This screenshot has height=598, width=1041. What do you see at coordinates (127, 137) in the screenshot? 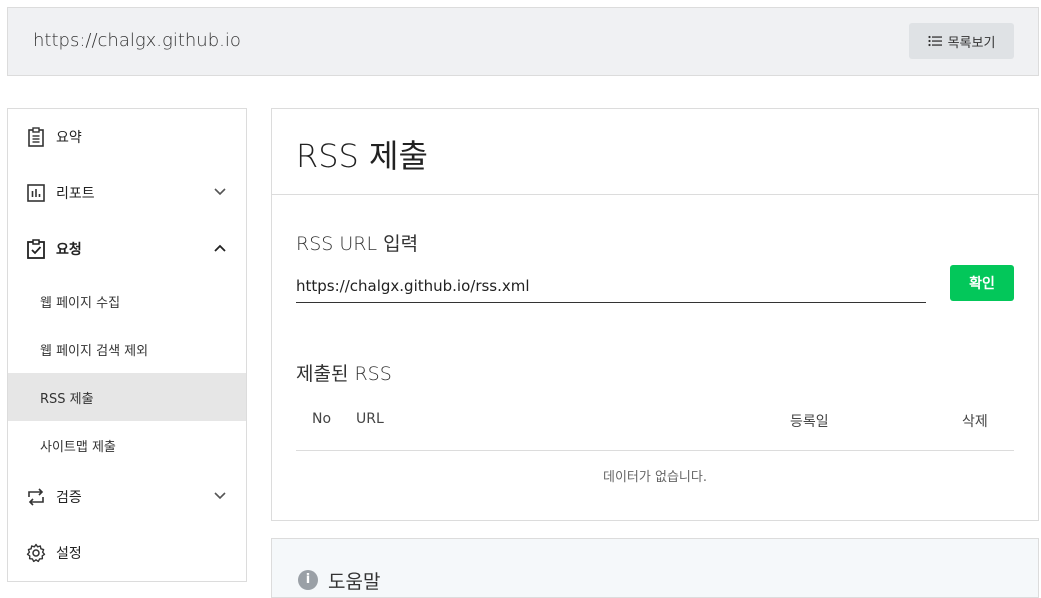
I see `sidebar-item-summary: 요약` at bounding box center [127, 137].